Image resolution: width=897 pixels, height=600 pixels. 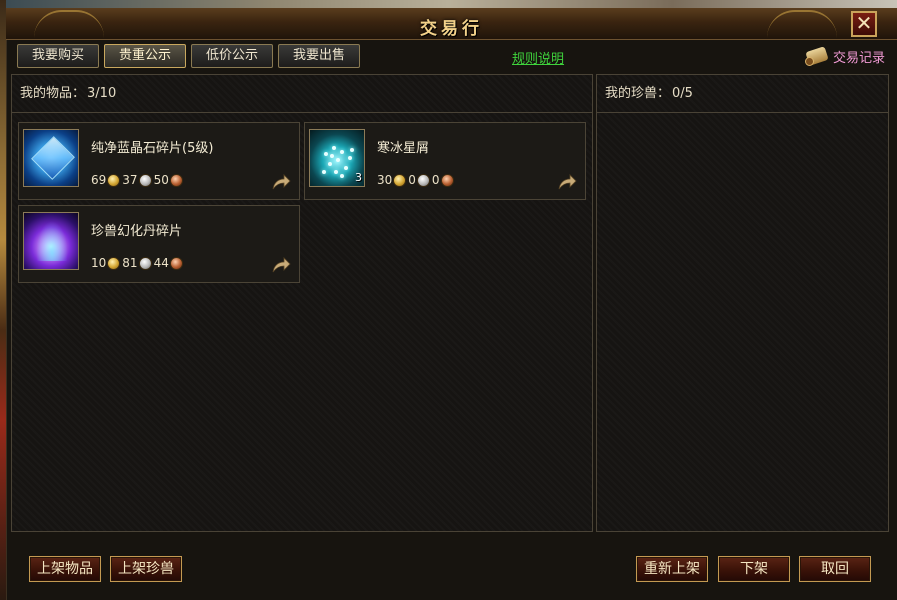 What do you see at coordinates (817, 56) in the screenshot?
I see `scroll-icon` at bounding box center [817, 56].